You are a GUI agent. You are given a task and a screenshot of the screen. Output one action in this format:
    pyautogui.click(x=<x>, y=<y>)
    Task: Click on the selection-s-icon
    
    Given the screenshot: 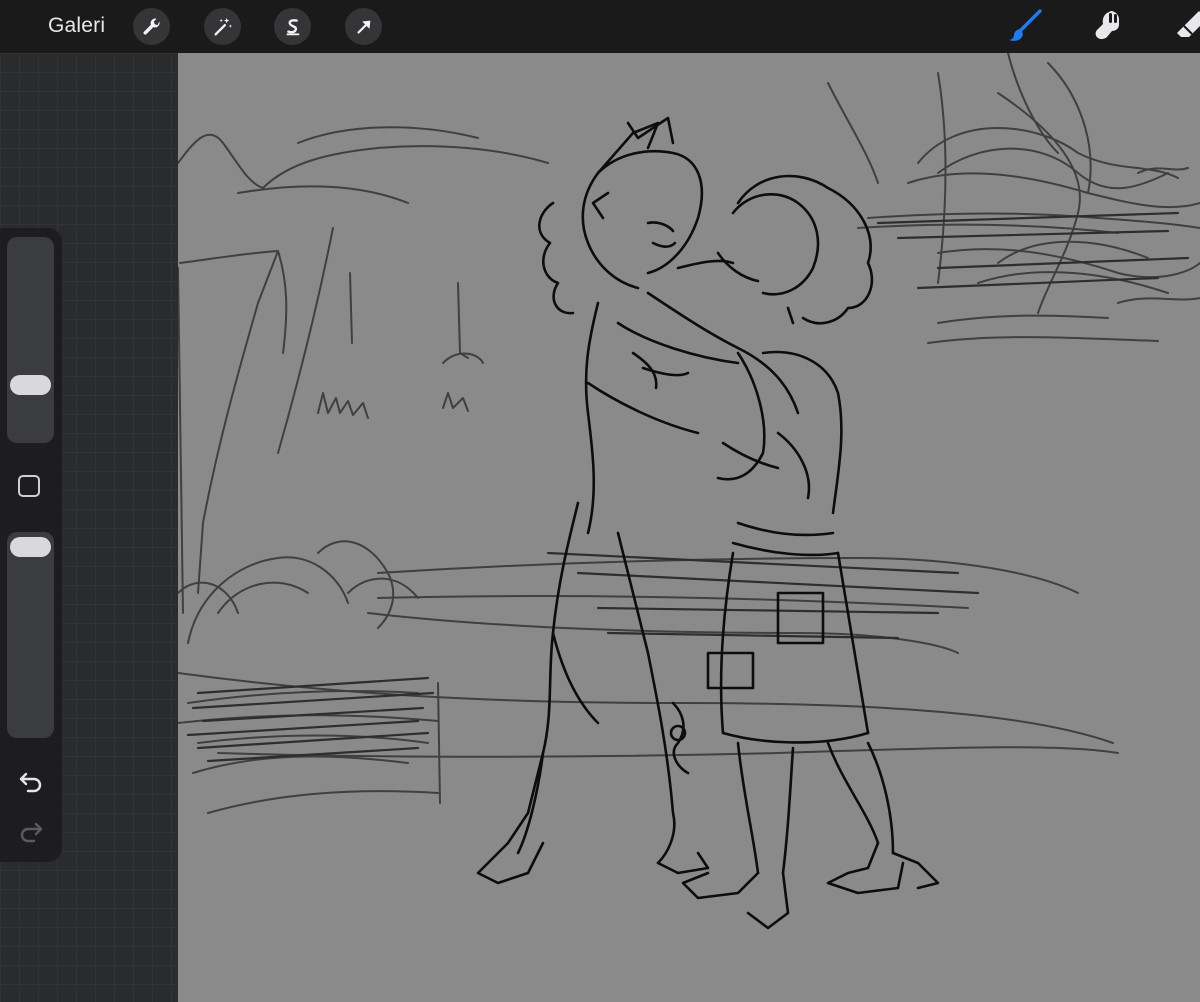 What is the action you would take?
    pyautogui.click(x=292, y=26)
    